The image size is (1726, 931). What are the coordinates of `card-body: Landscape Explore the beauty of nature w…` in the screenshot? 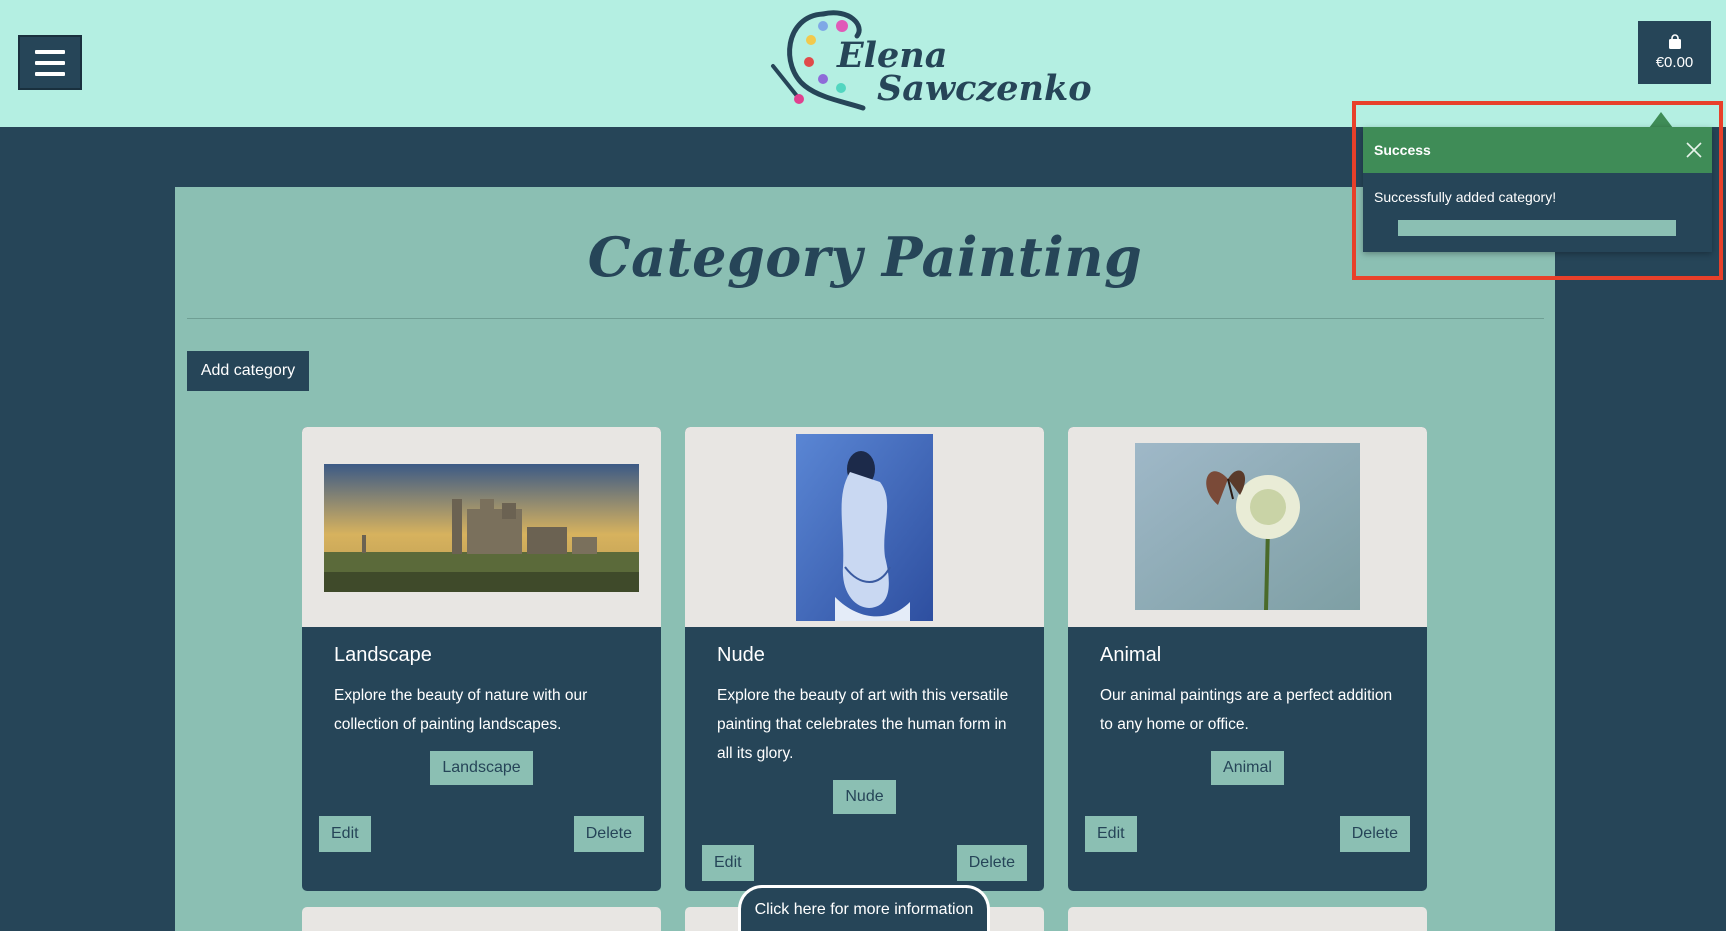 It's located at (481, 706).